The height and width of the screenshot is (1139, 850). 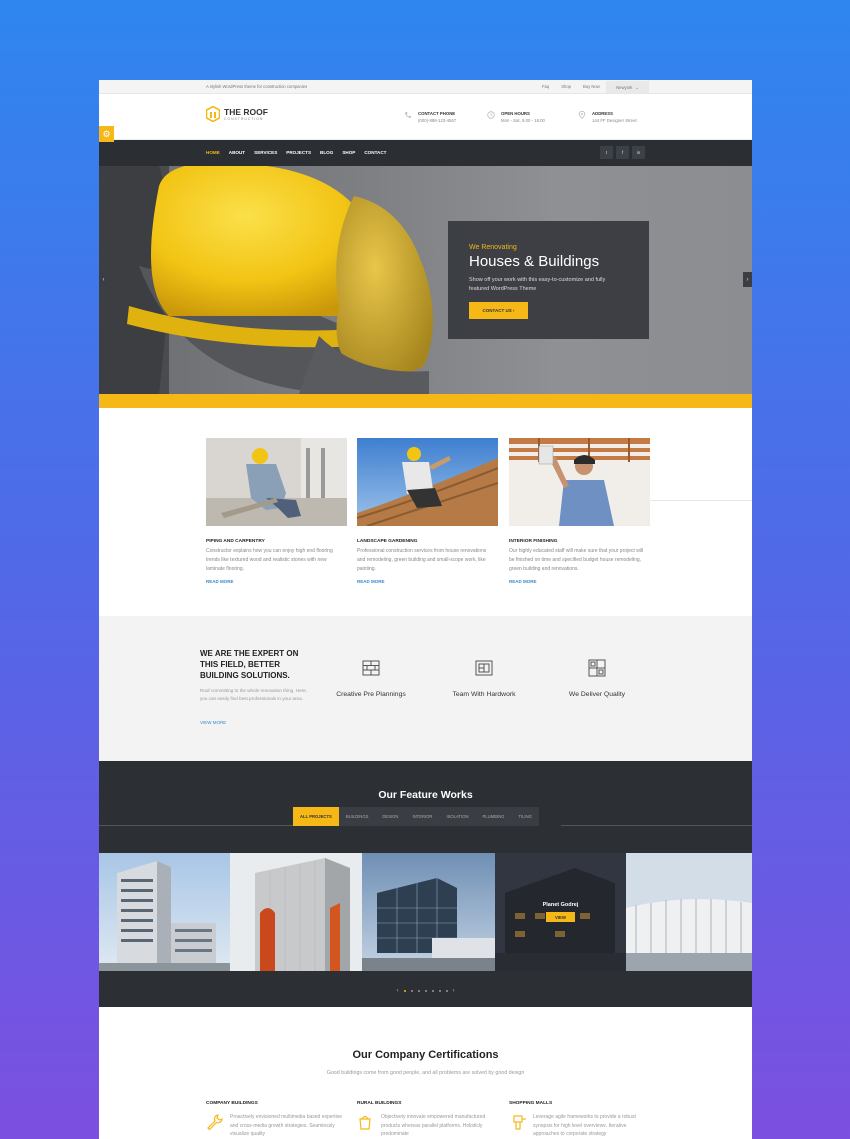 What do you see at coordinates (606, 152) in the screenshot?
I see `twitter-icon: t` at bounding box center [606, 152].